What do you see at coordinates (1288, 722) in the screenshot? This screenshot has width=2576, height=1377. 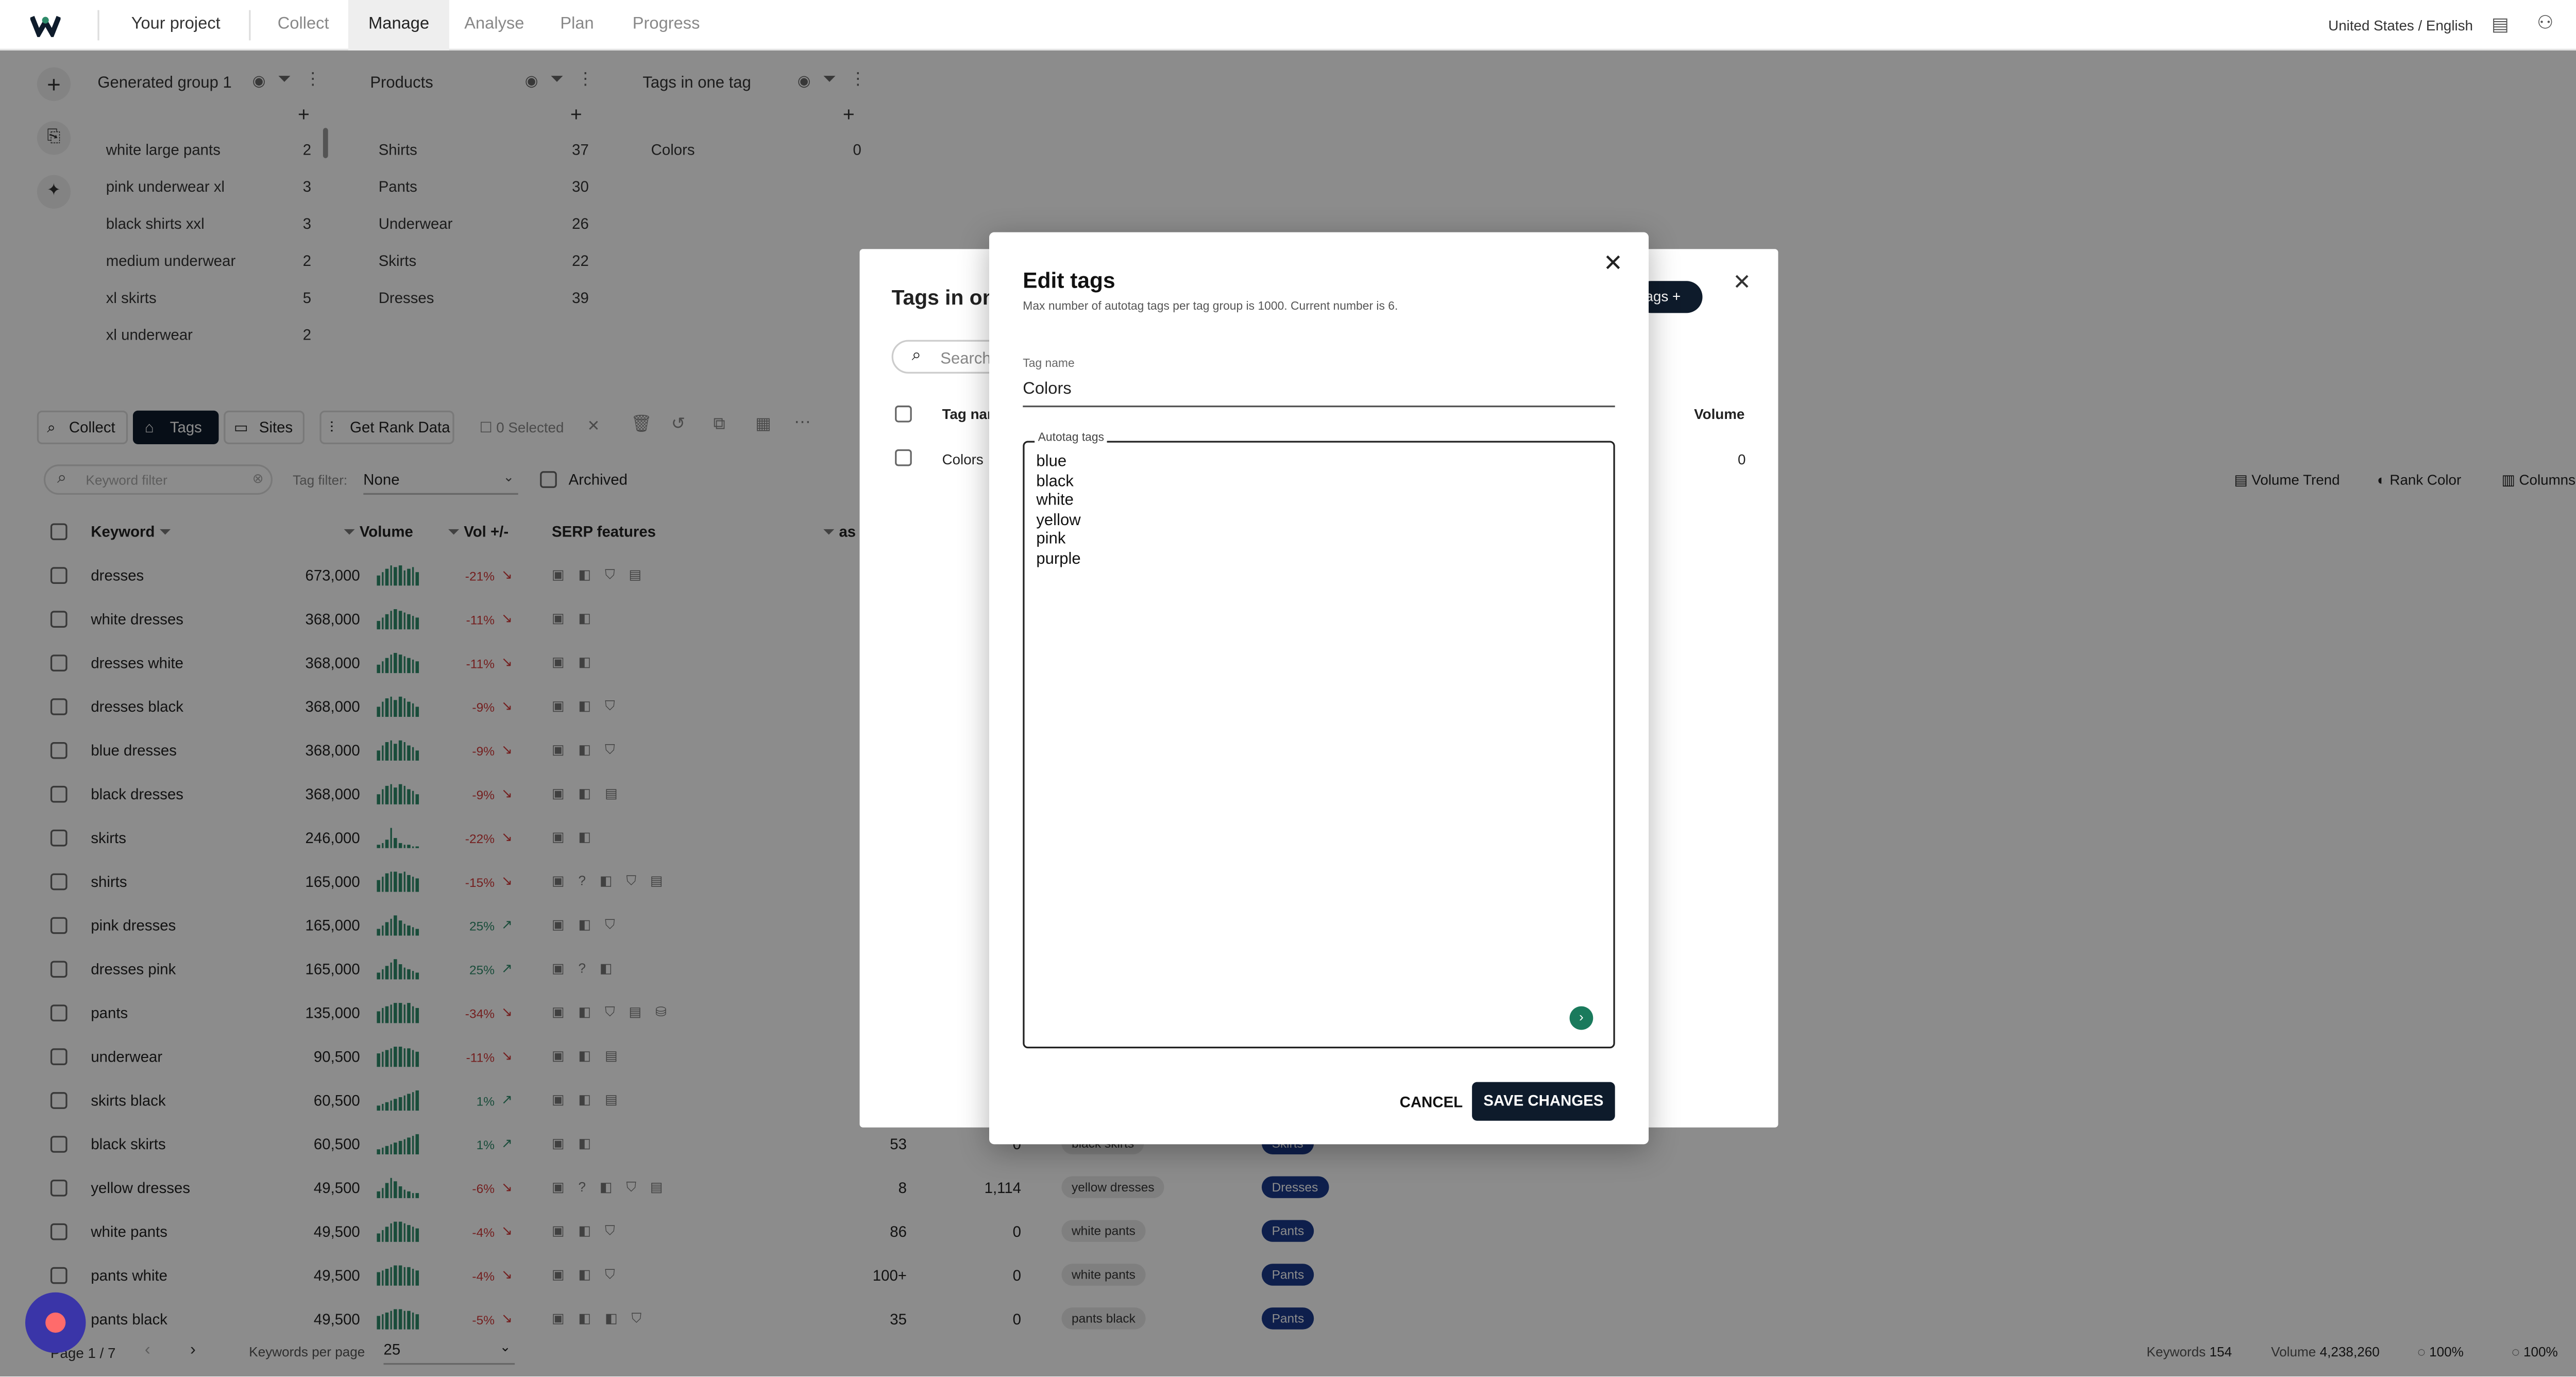 I see `autotag-textarea: blue black white yellow pink purple` at bounding box center [1288, 722].